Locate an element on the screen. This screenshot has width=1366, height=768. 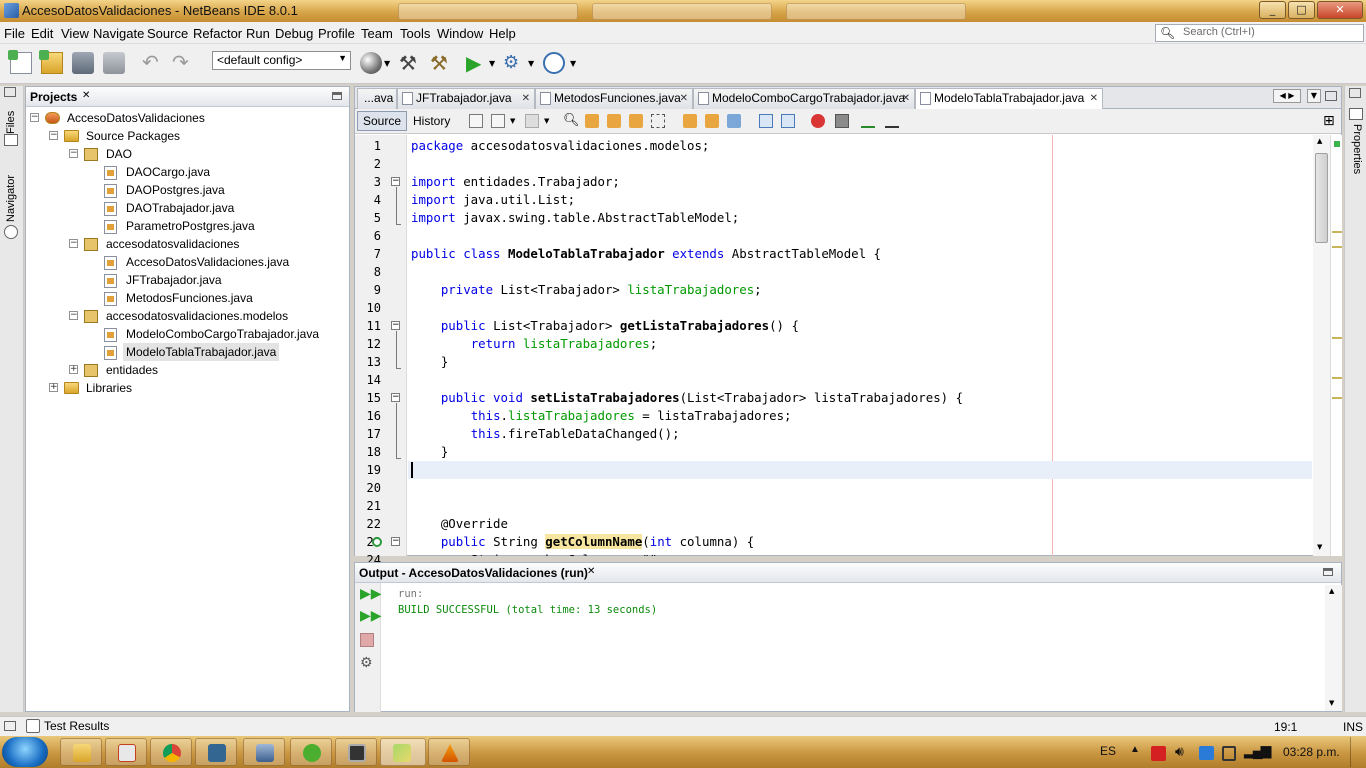
stop-icon is located at coordinates (367, 640).